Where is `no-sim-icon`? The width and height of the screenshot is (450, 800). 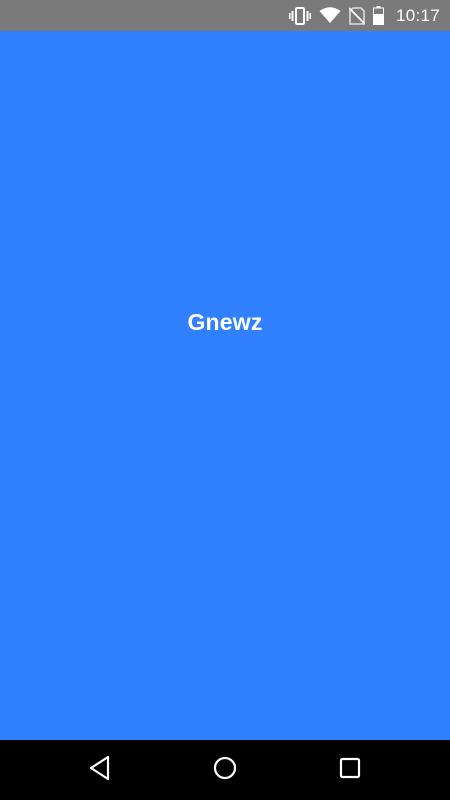 no-sim-icon is located at coordinates (356, 15).